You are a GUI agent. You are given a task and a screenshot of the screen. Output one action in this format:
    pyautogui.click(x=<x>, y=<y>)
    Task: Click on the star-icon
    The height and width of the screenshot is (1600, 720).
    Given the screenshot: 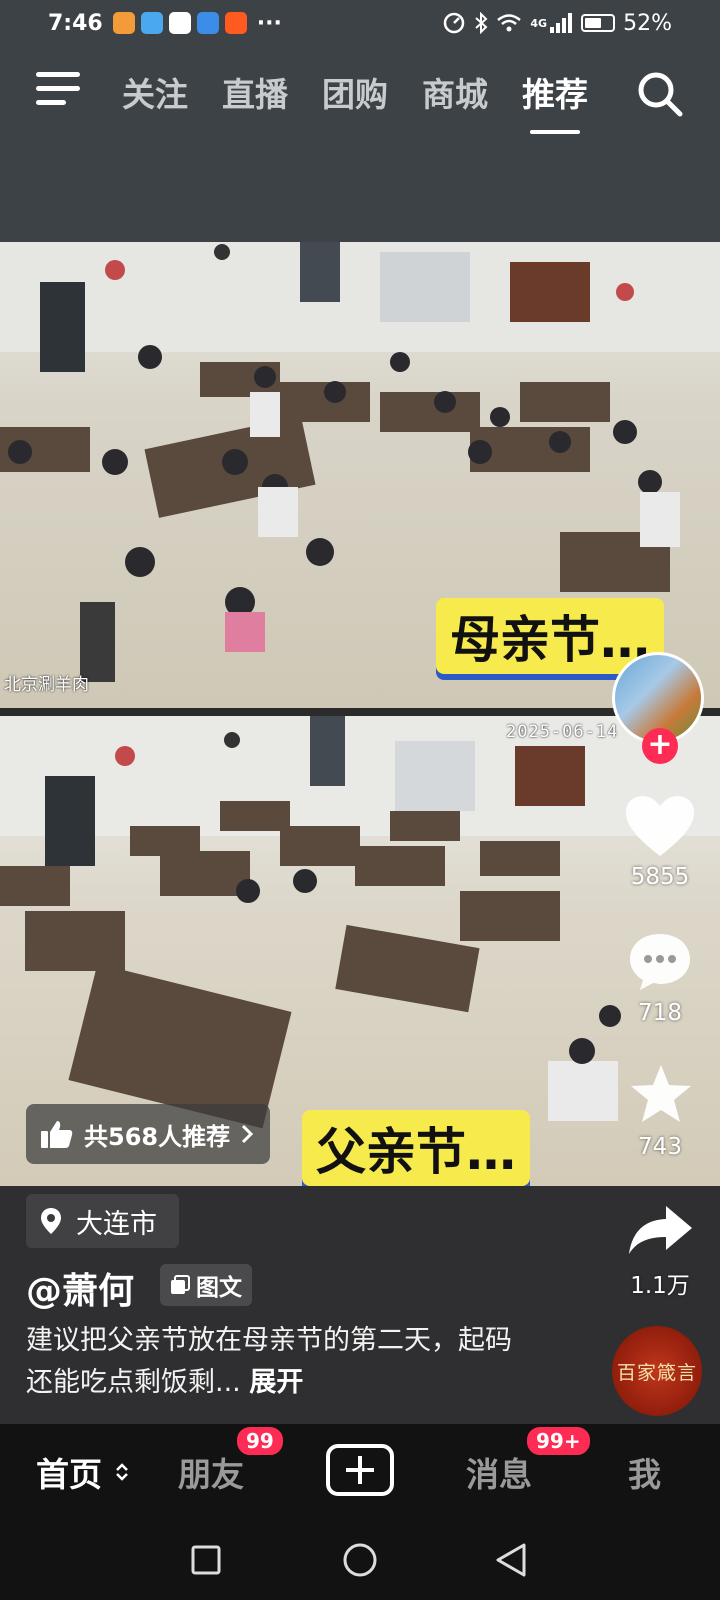 What is the action you would take?
    pyautogui.click(x=661, y=1094)
    